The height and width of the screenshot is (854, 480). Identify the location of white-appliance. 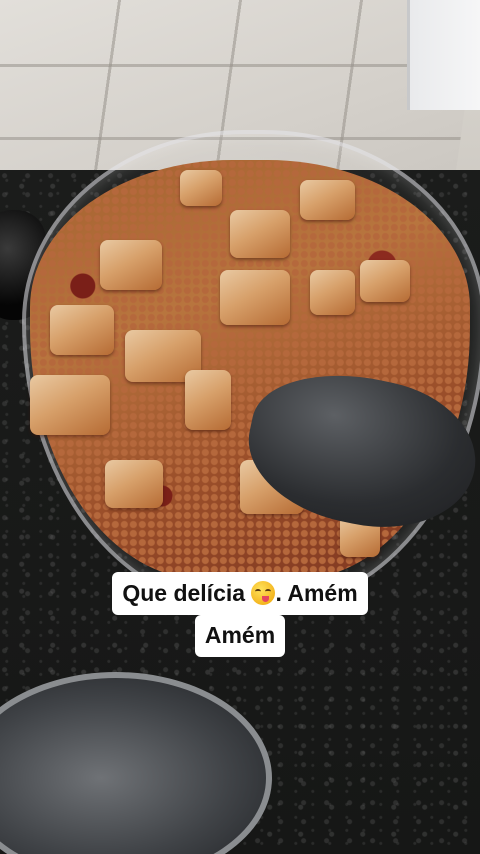
(443, 55).